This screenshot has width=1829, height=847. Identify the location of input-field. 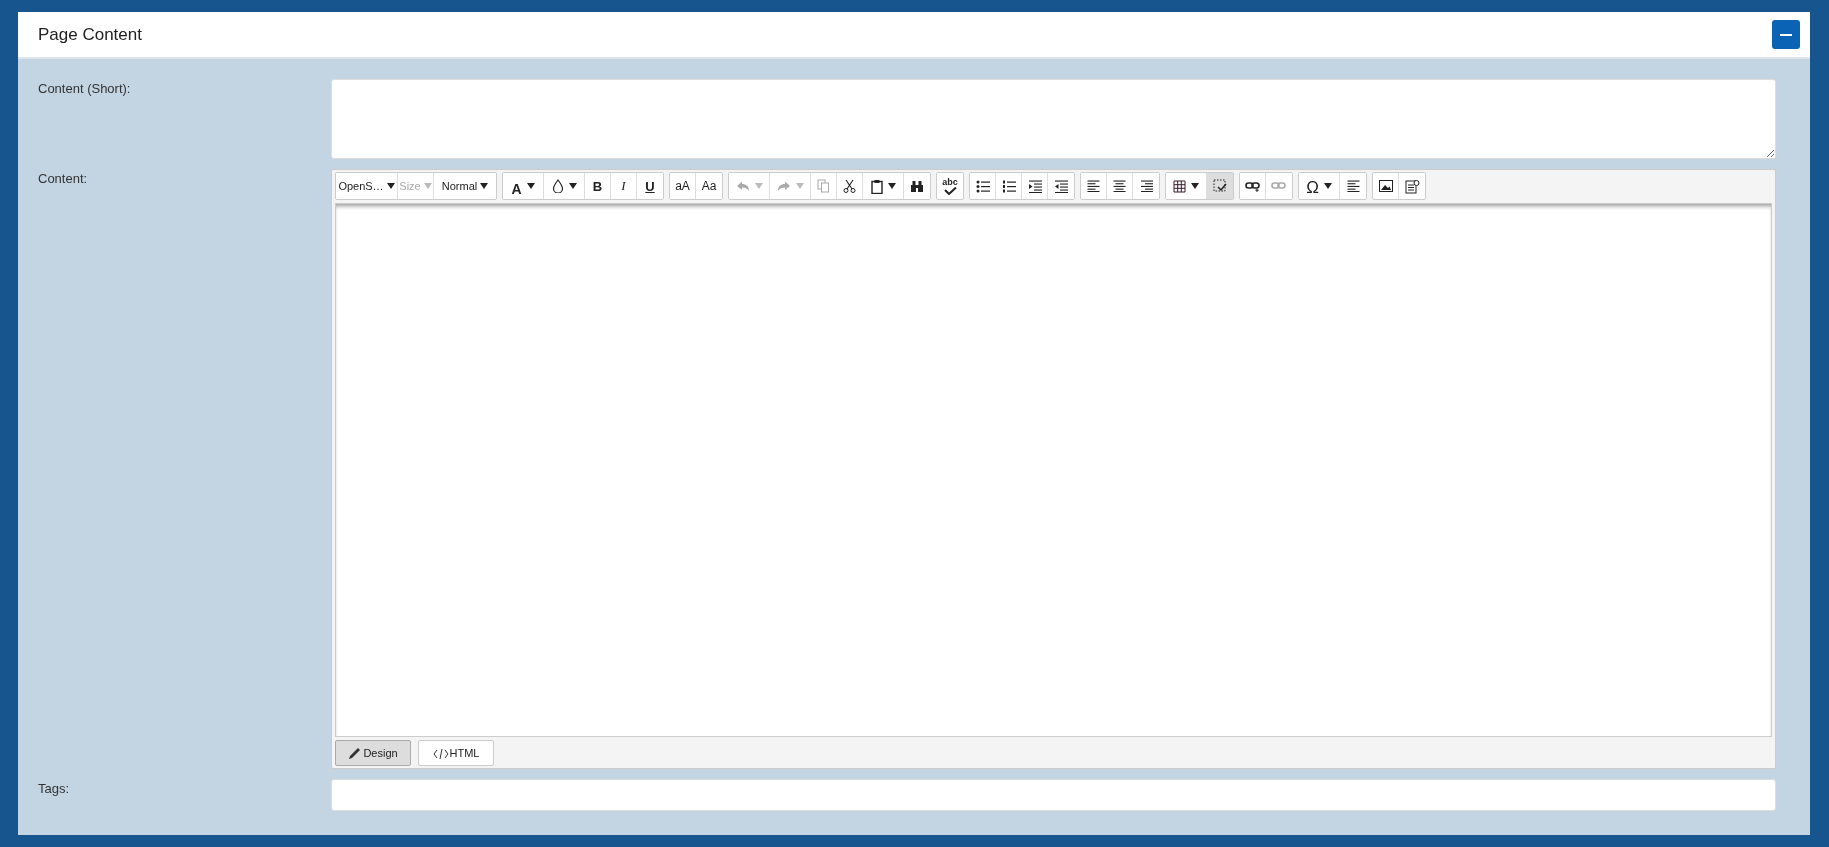
(1053, 795).